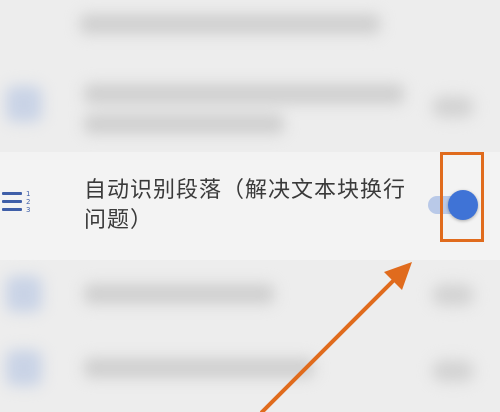 Image resolution: width=500 pixels, height=412 pixels. Describe the element at coordinates (28, 202) in the screenshot. I see `svg-text: 2` at that location.